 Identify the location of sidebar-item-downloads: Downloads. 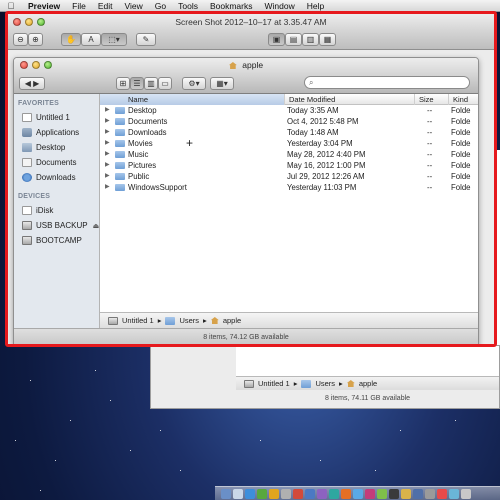
(56, 177).